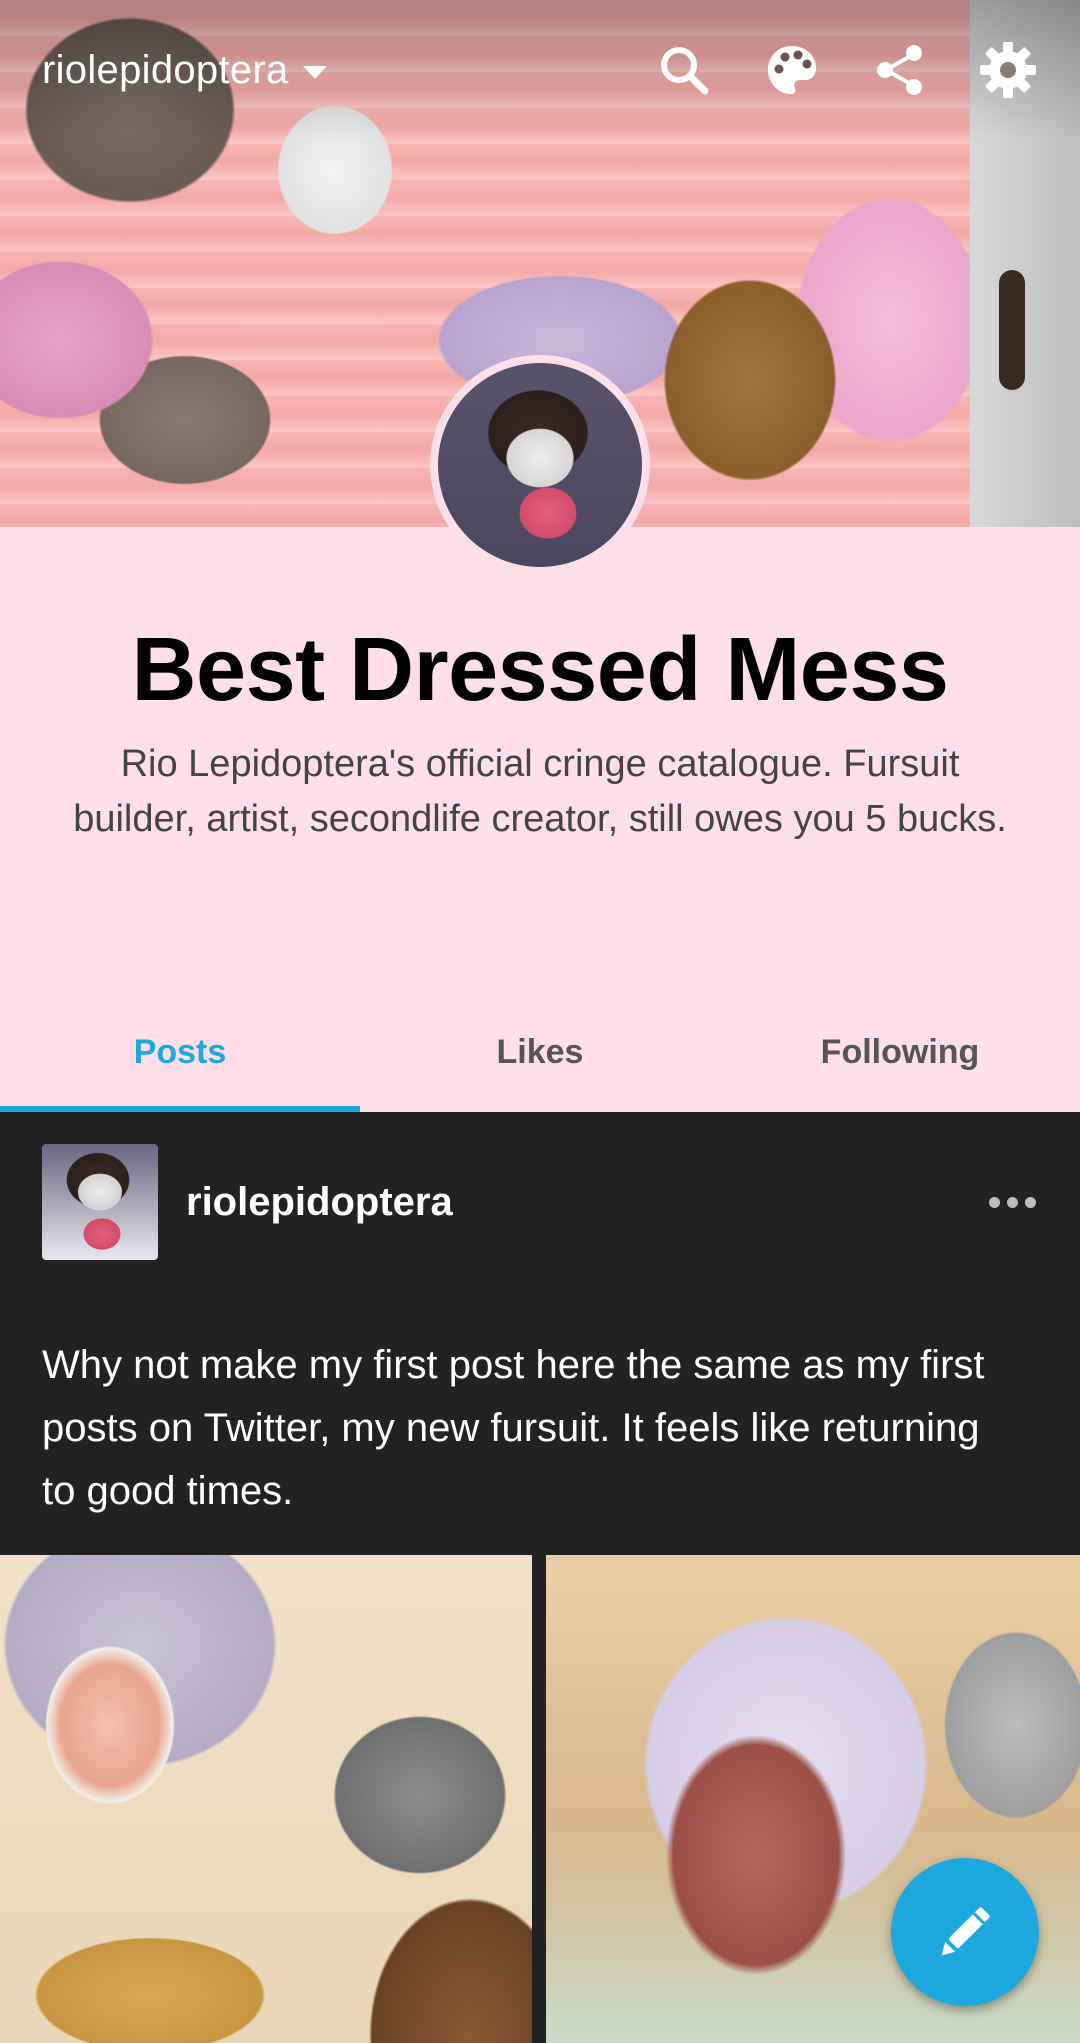  I want to click on blog-switcher: riolepidoptera, so click(184, 70).